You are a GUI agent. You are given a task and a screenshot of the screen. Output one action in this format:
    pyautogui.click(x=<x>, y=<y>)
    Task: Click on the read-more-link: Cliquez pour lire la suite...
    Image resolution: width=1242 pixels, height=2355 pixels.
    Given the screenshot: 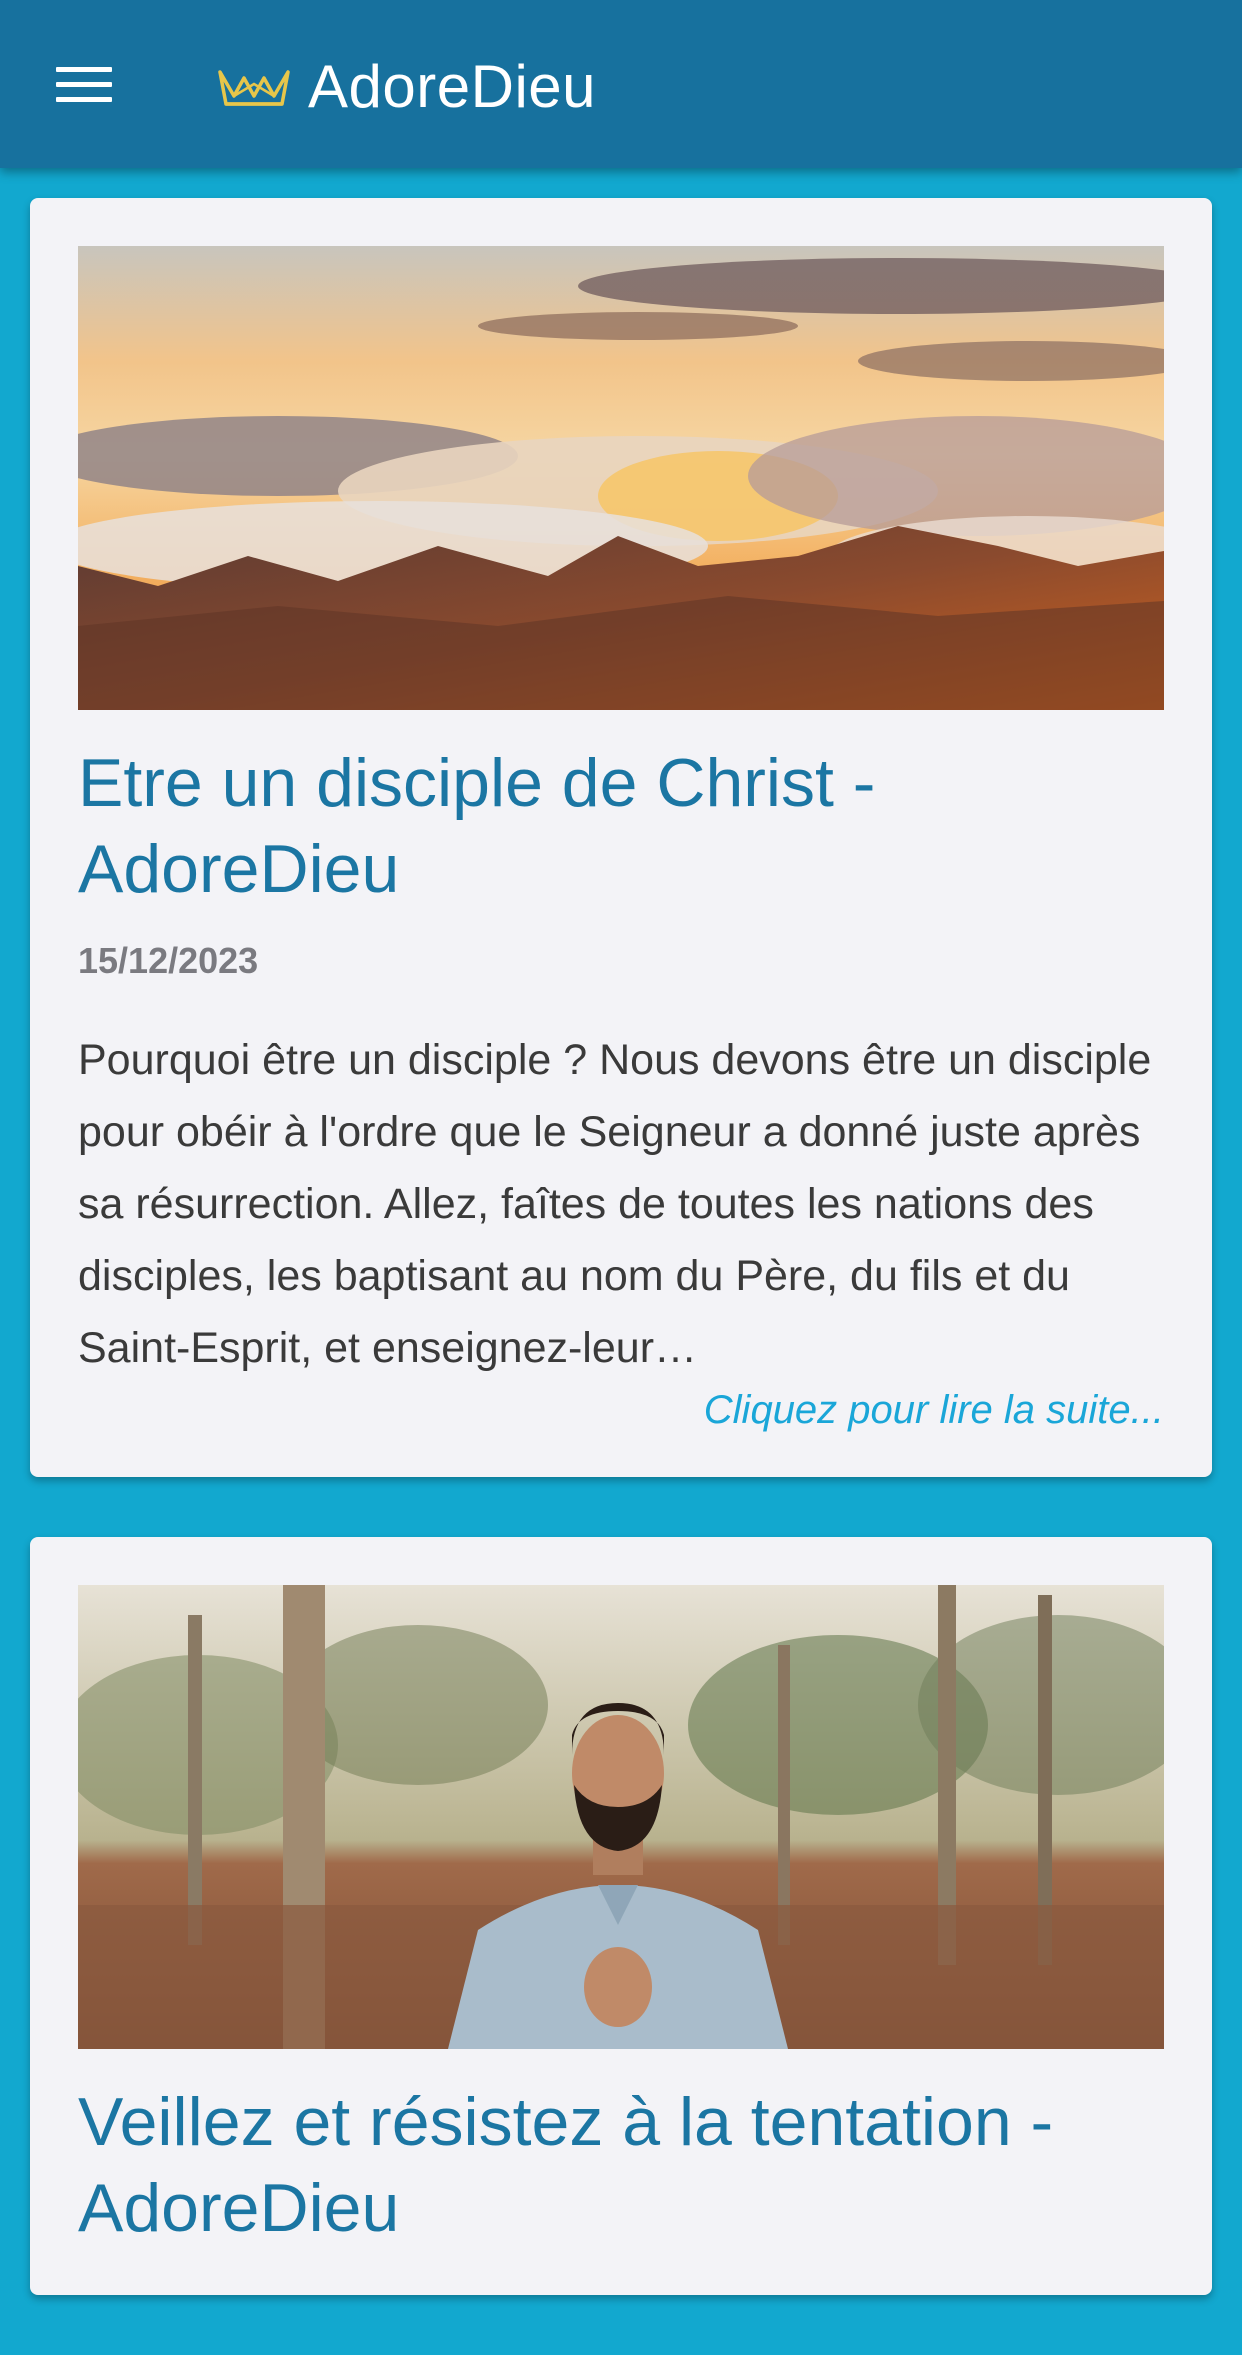 What is the action you would take?
    pyautogui.click(x=621, y=1410)
    